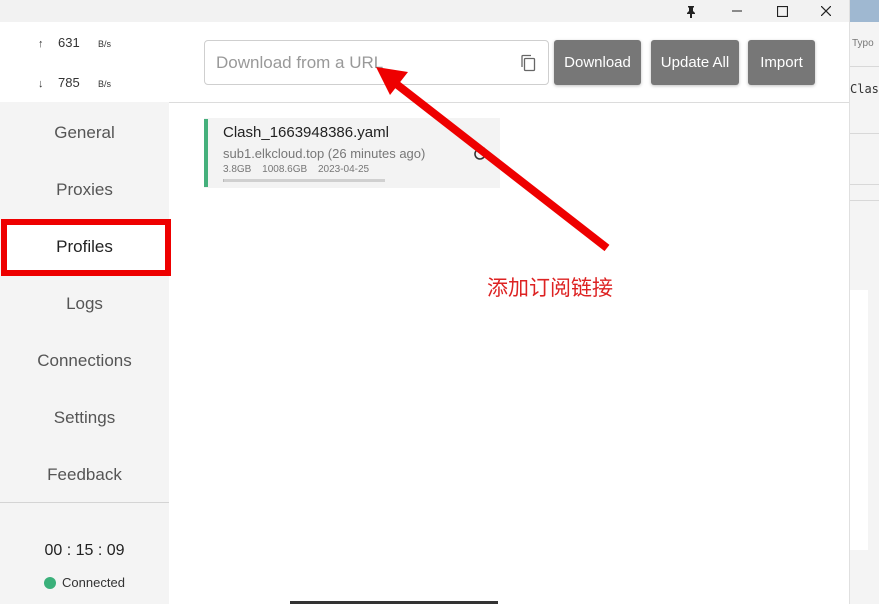 The height and width of the screenshot is (604, 879). I want to click on download-arrow-icon: ↓, so click(41, 84).